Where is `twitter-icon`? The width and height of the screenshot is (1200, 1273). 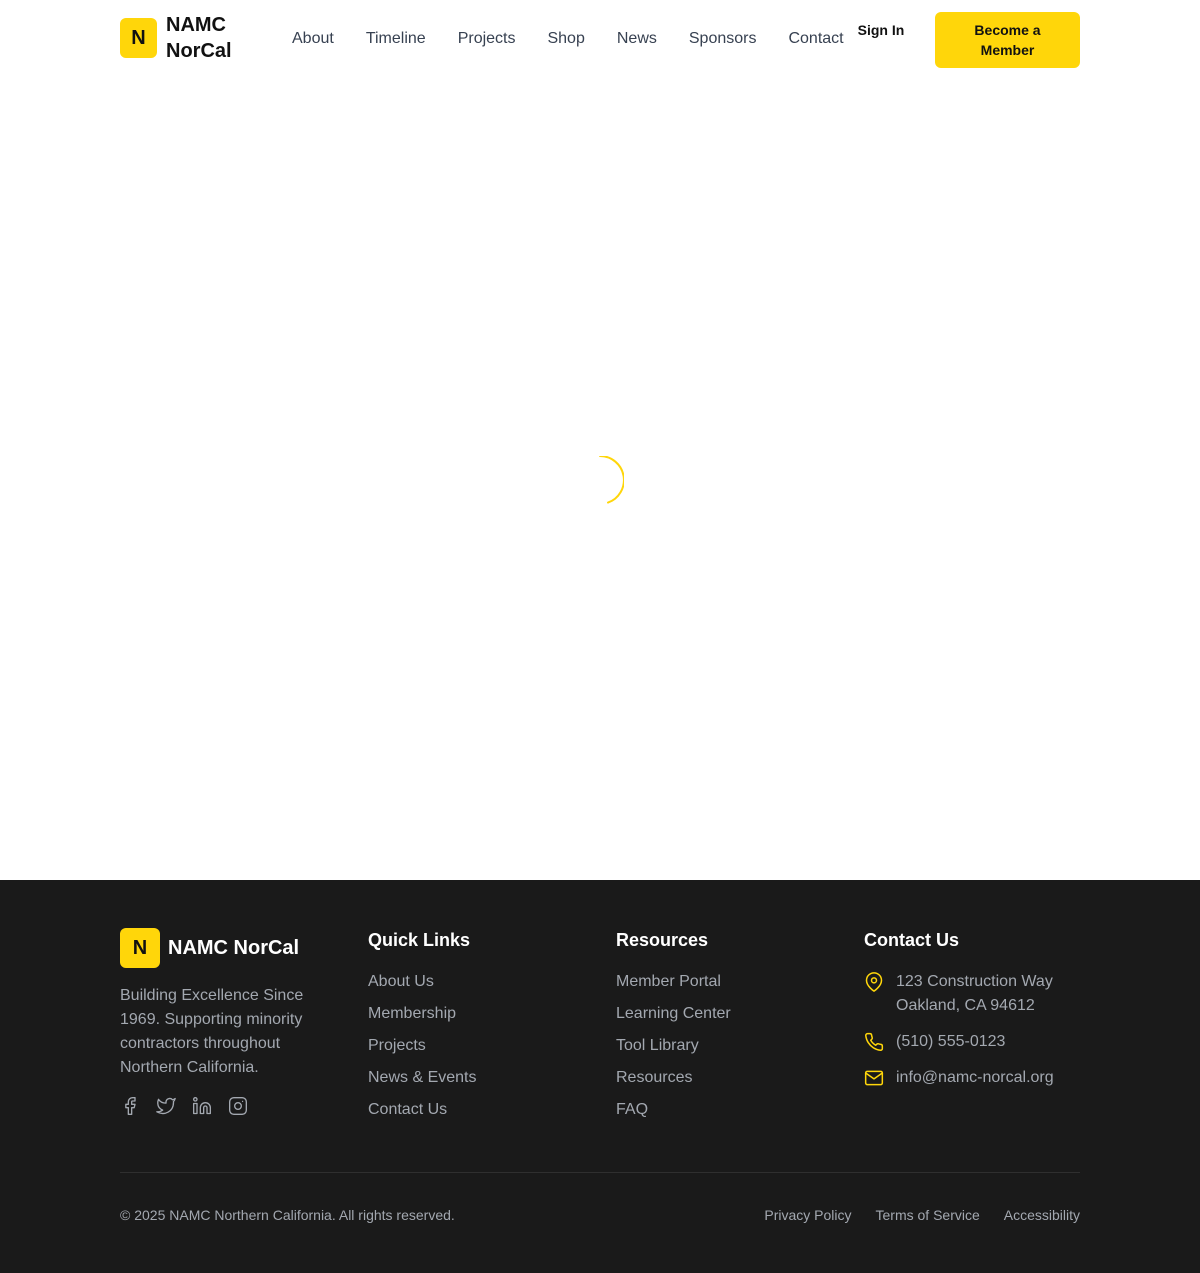 twitter-icon is located at coordinates (166, 1106).